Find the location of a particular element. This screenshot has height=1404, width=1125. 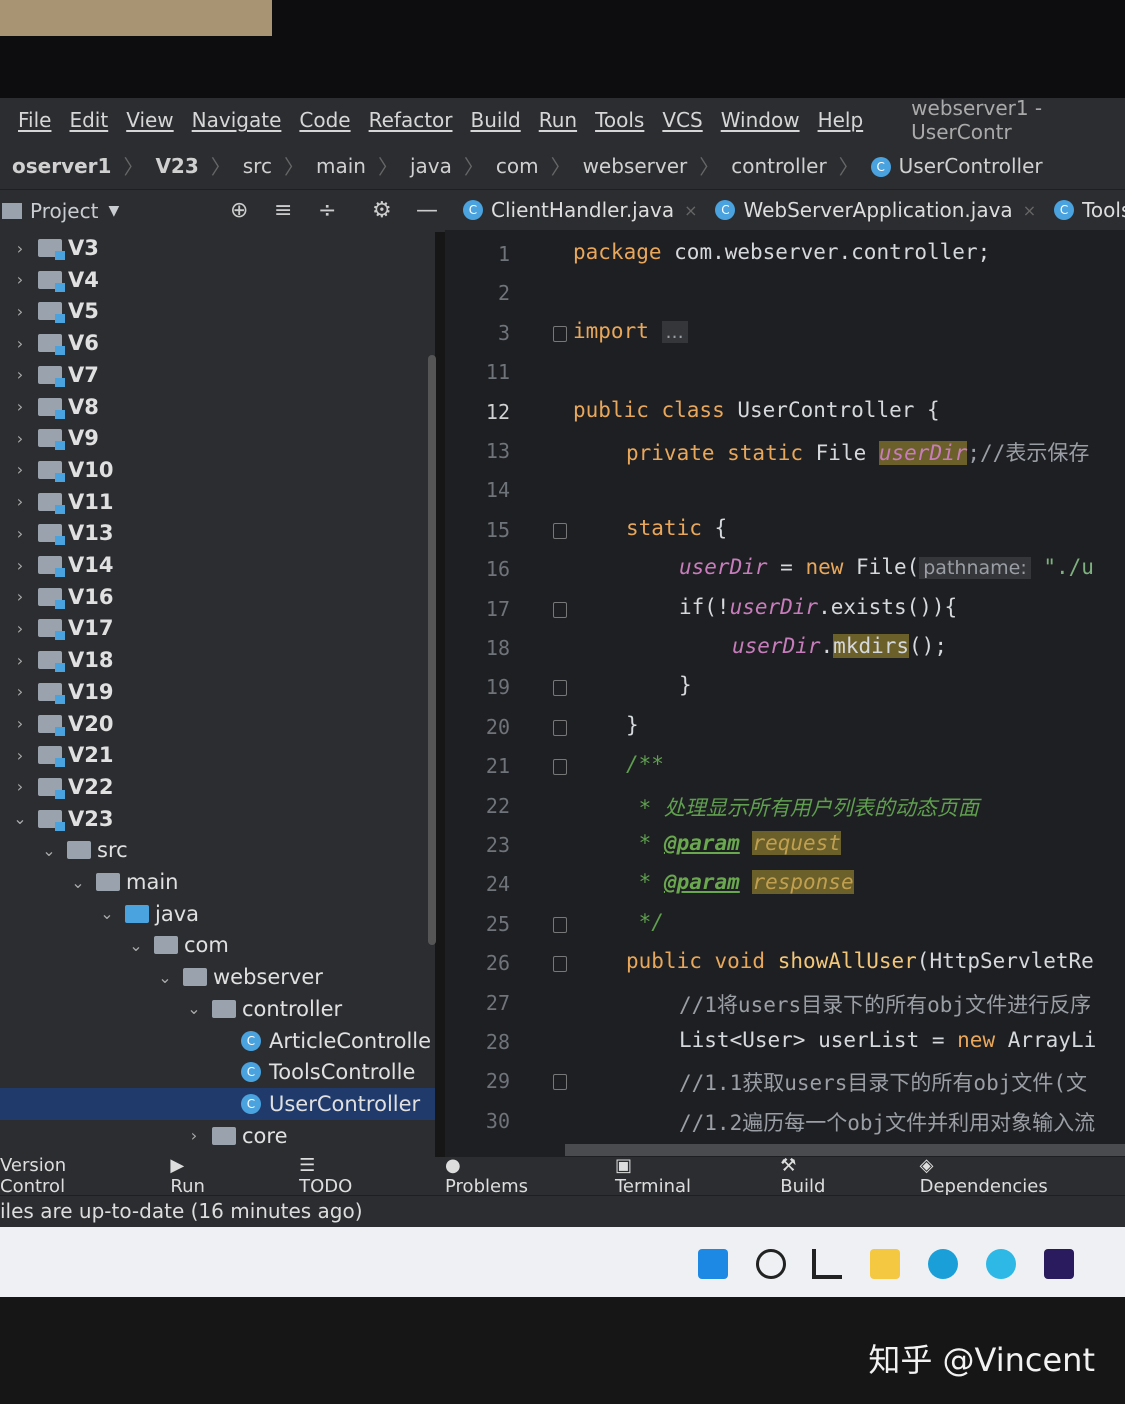

tool-build: ⚒ Build is located at coordinates (833, 1176).